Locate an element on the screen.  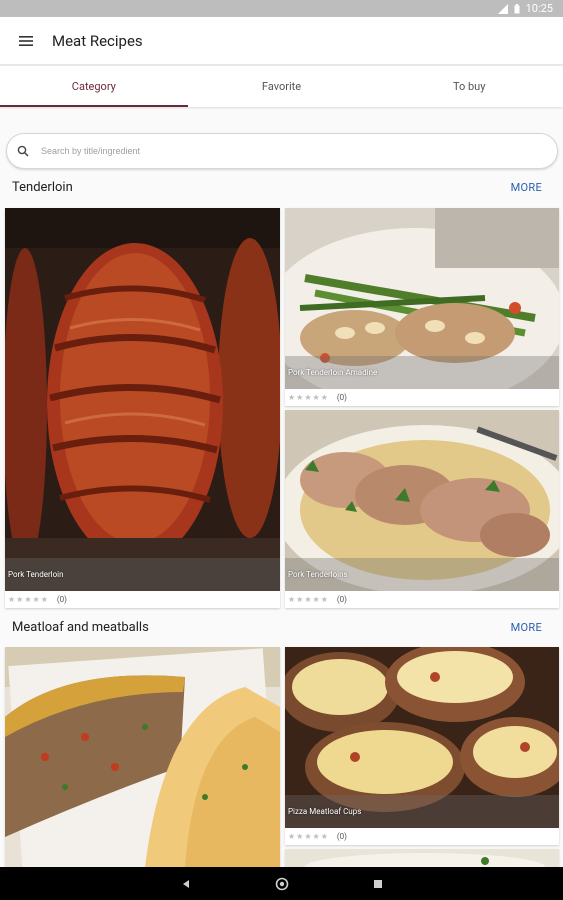
tab-favorite: Favorite is located at coordinates (282, 86).